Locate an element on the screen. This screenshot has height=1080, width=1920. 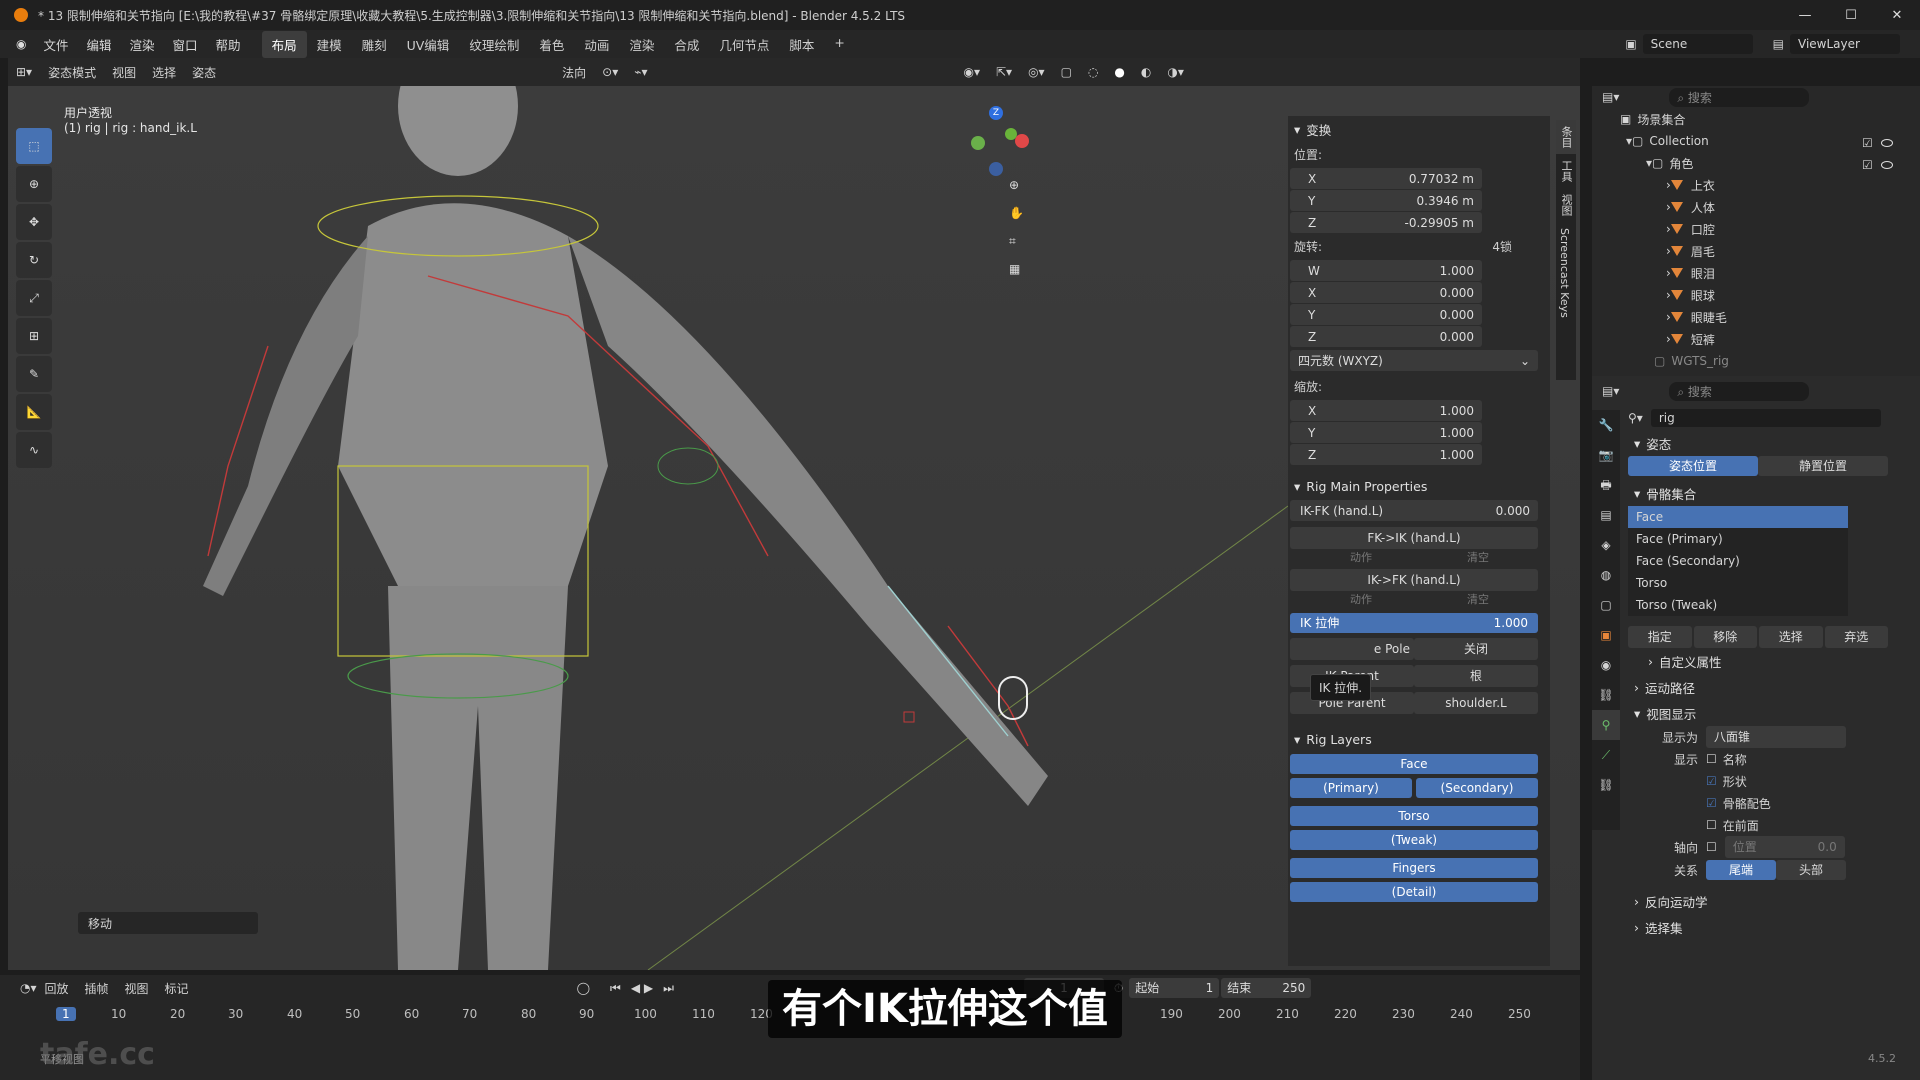
overlay-icon: ◎▾ is located at coordinates (1036, 72).